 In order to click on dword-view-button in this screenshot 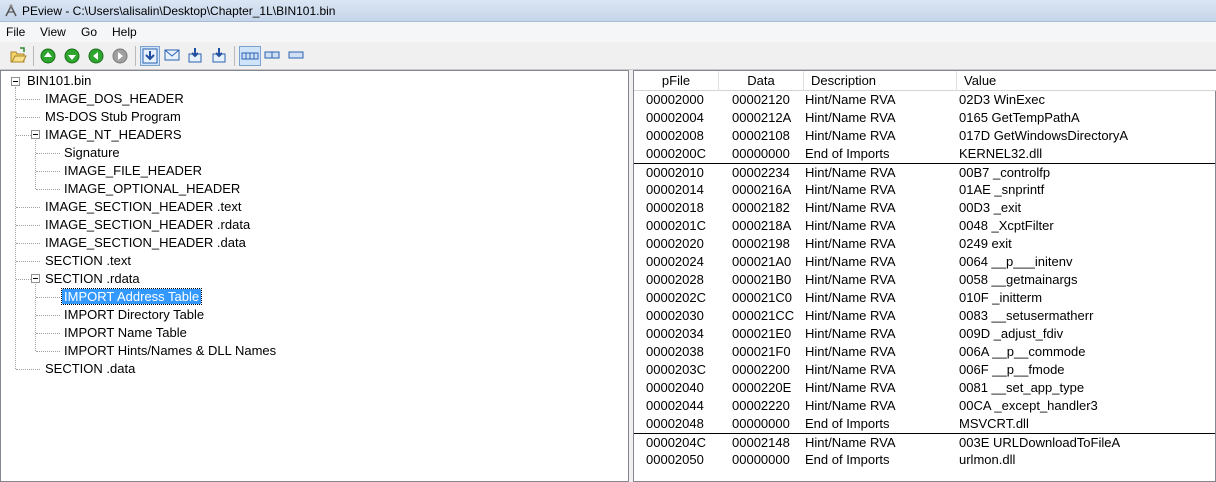, I will do `click(297, 56)`.